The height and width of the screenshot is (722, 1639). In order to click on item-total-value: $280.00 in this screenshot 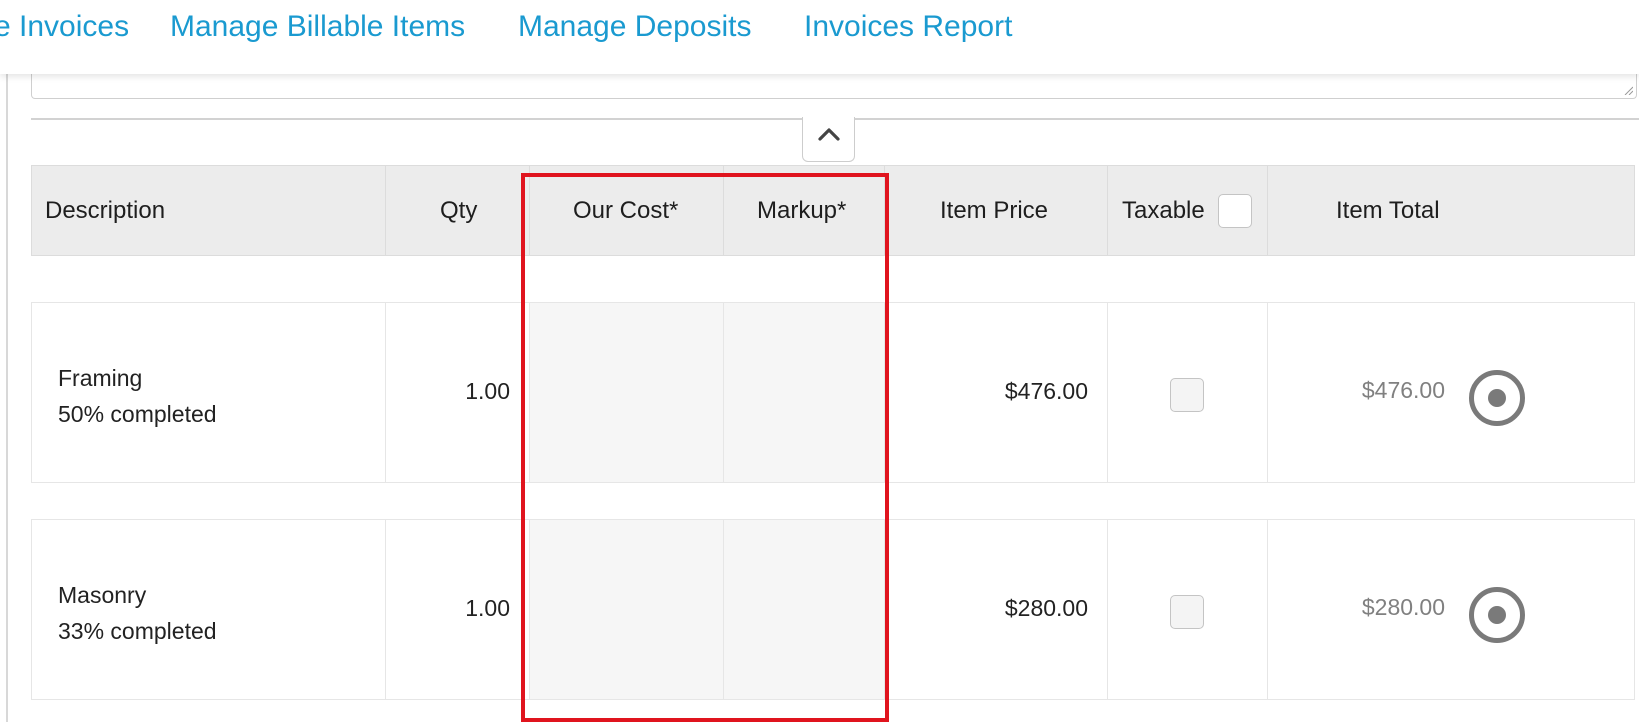, I will do `click(1403, 607)`.